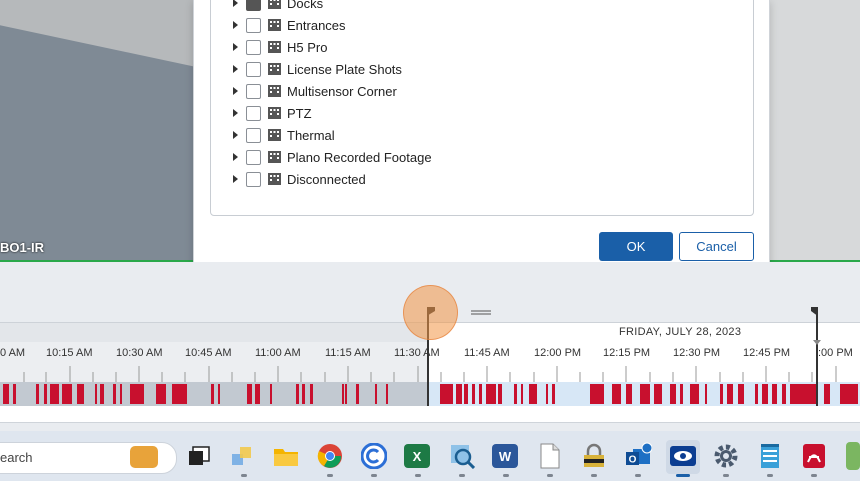 This screenshot has height=481, width=860. I want to click on timeline-date-label: FRIDAY, JULY 28, 2023, so click(680, 332).